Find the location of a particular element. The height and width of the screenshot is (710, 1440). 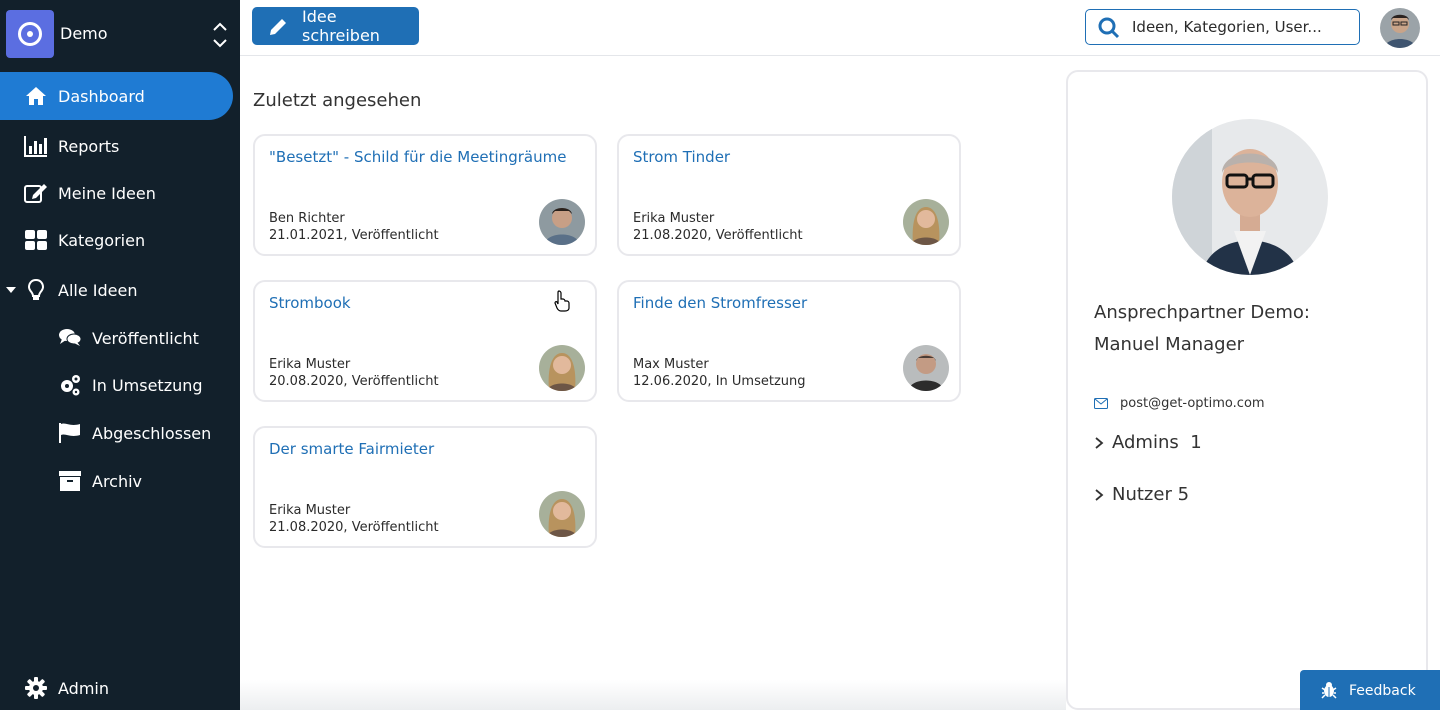

sidebar-item-label: Alle Ideen is located at coordinates (98, 290).